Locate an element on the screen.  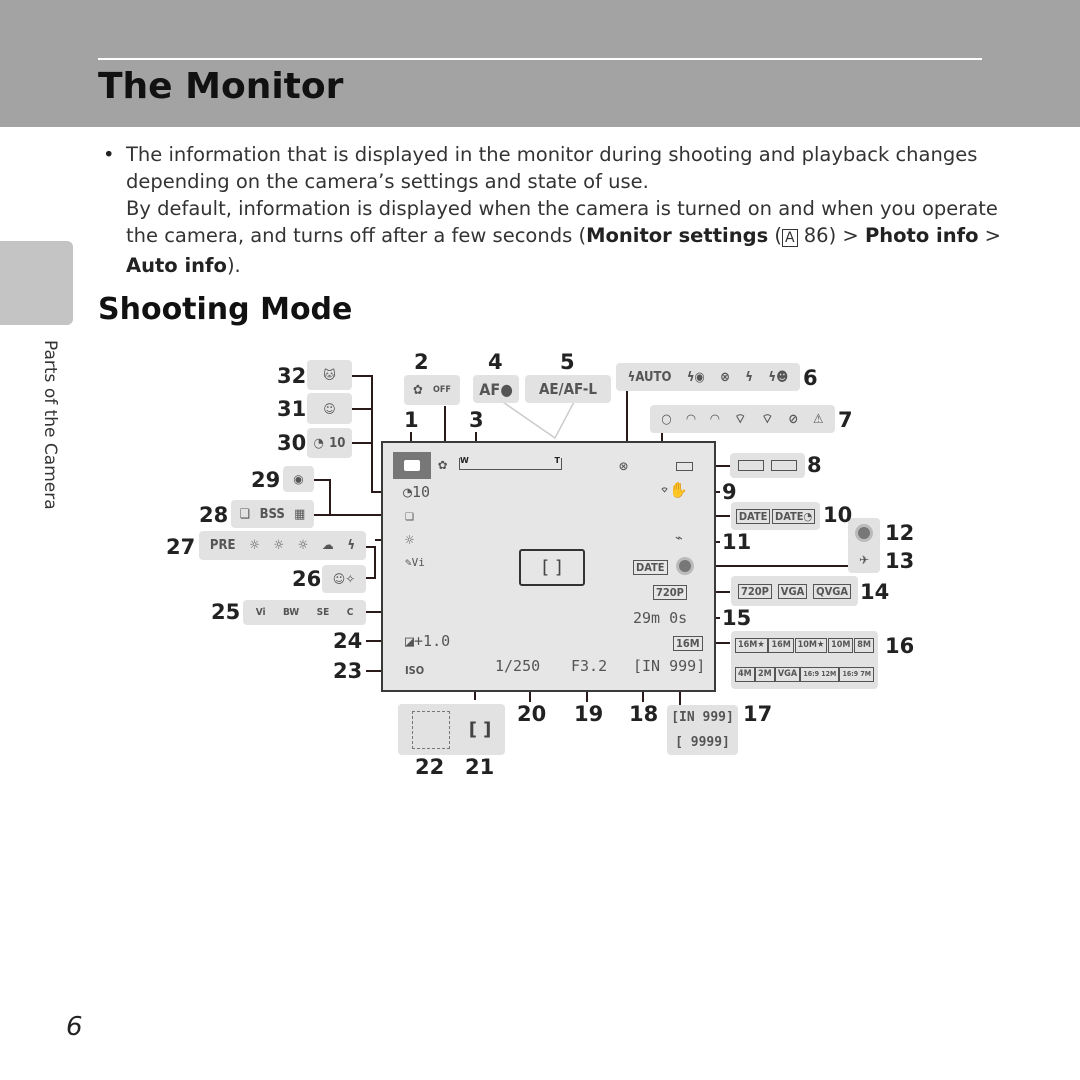
icon-group-32: 🐱 is located at coordinates (329, 375).